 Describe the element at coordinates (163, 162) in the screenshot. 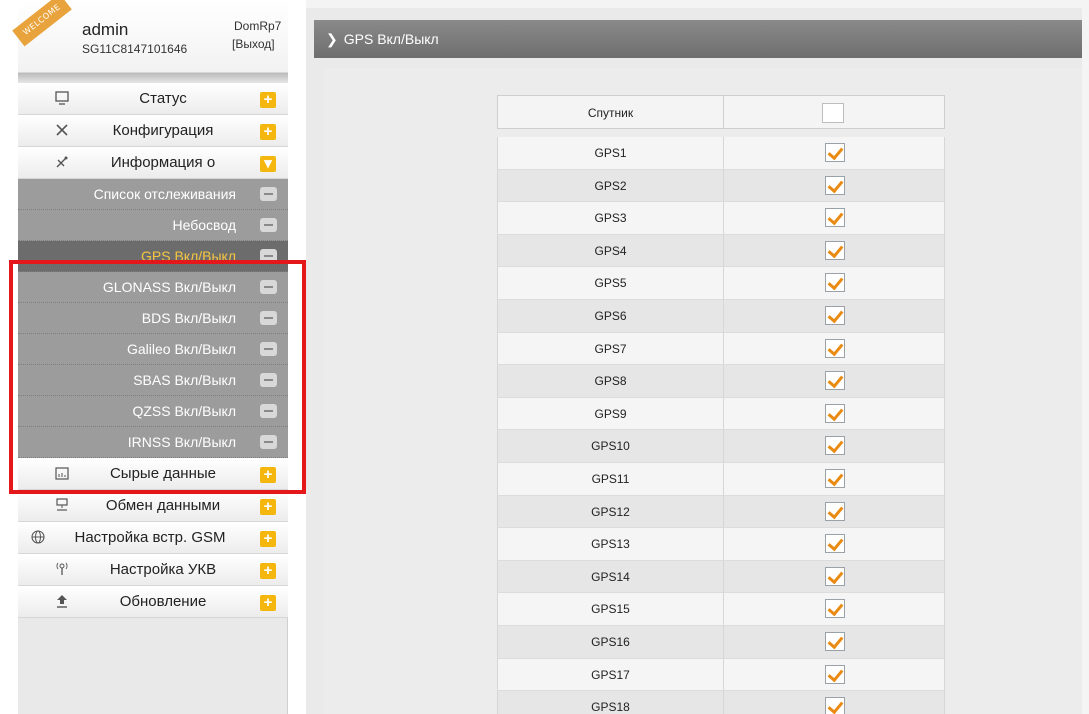

I see `menu-item-label: Информация о` at that location.